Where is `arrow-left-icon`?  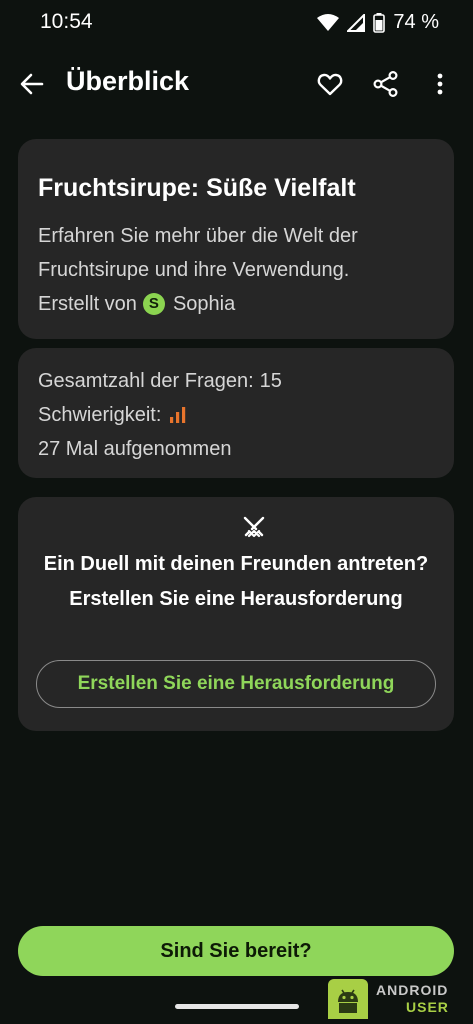
arrow-left-icon is located at coordinates (32, 84).